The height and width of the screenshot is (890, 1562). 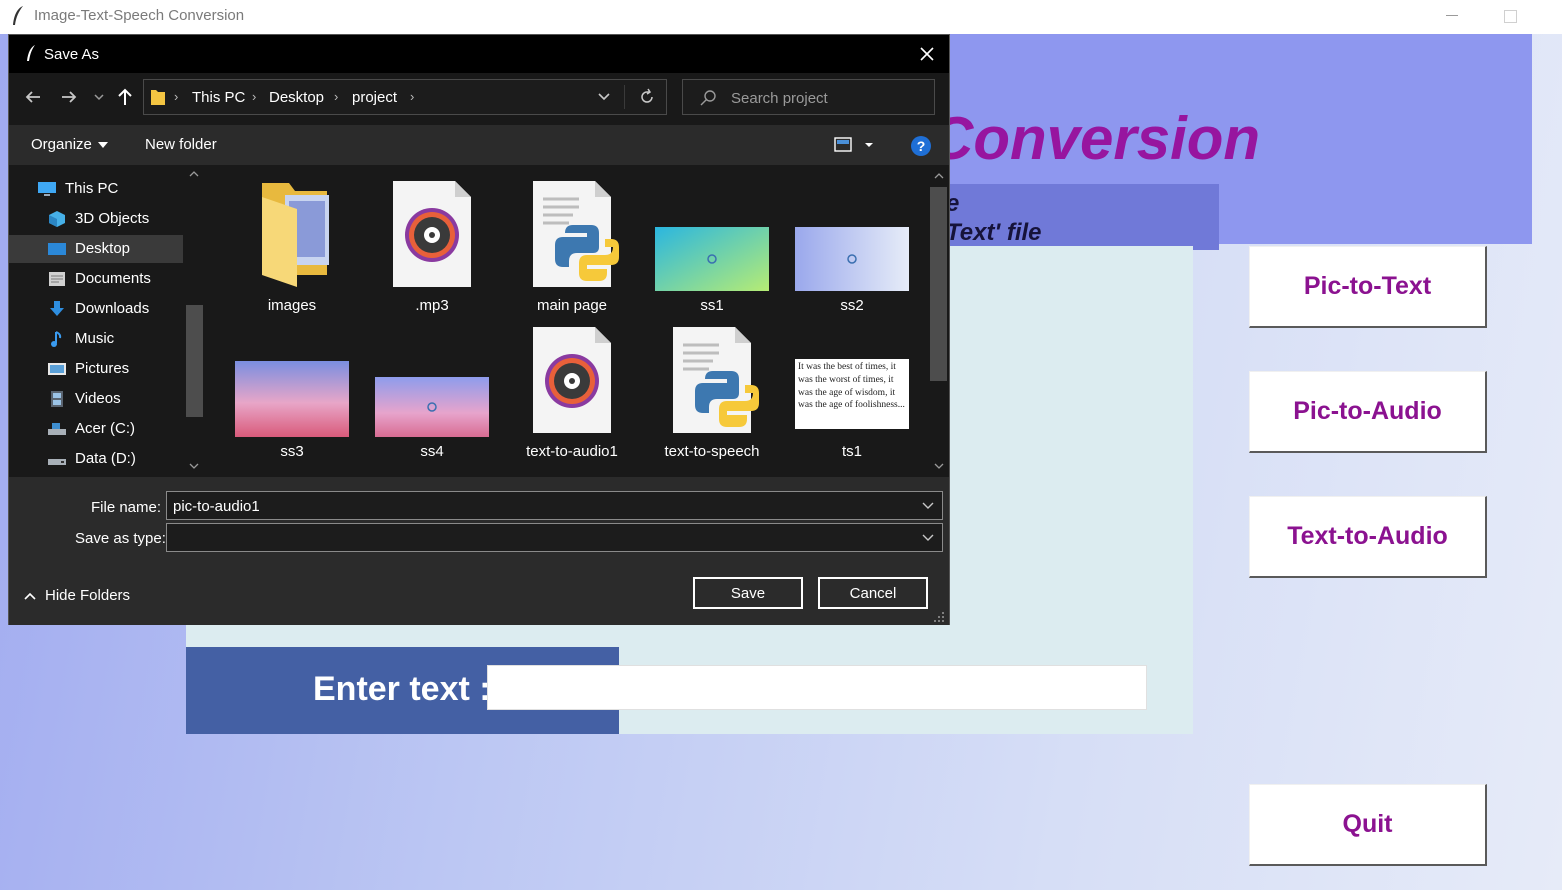 What do you see at coordinates (712, 451) in the screenshot?
I see `file-label: text-to-speech` at bounding box center [712, 451].